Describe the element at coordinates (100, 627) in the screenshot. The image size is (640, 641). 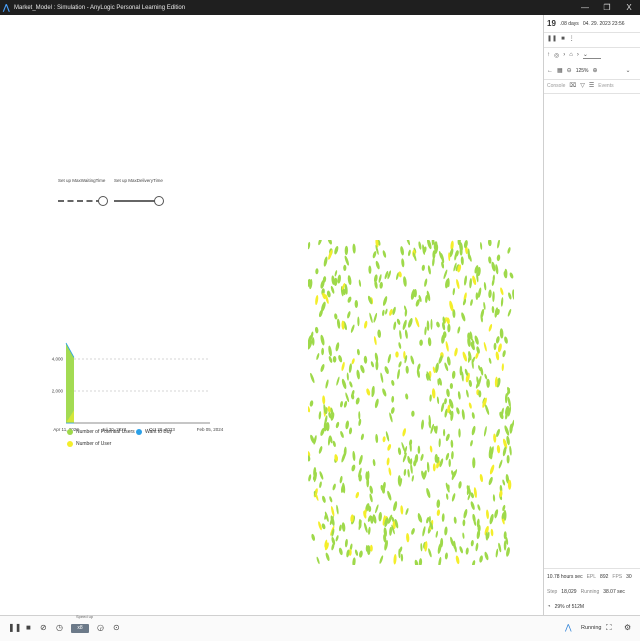
I see `speed-up-icon: ◶` at that location.